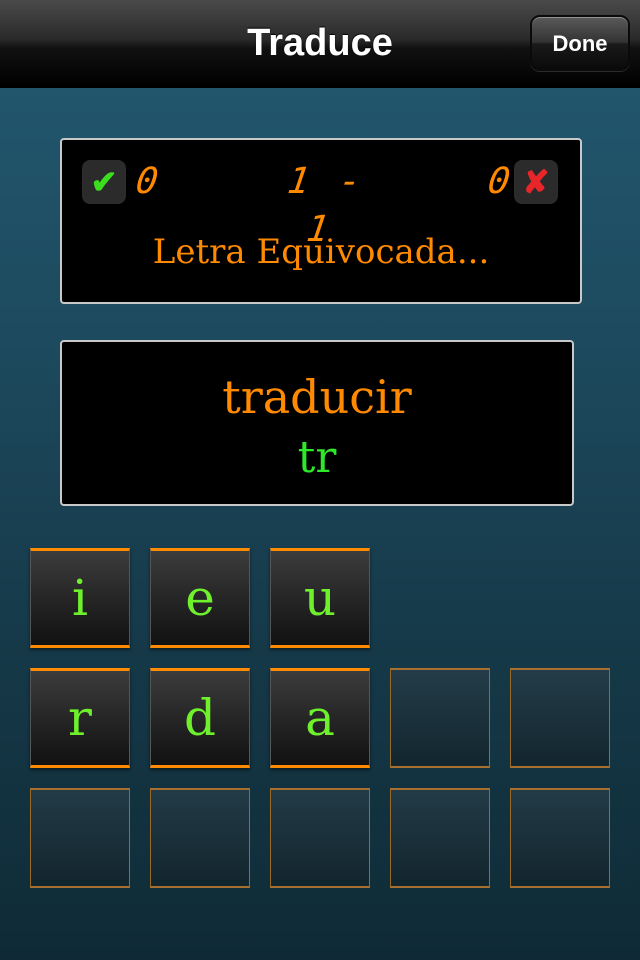 The width and height of the screenshot is (640, 960). Describe the element at coordinates (536, 182) in the screenshot. I see `x-icon: ✘` at that location.